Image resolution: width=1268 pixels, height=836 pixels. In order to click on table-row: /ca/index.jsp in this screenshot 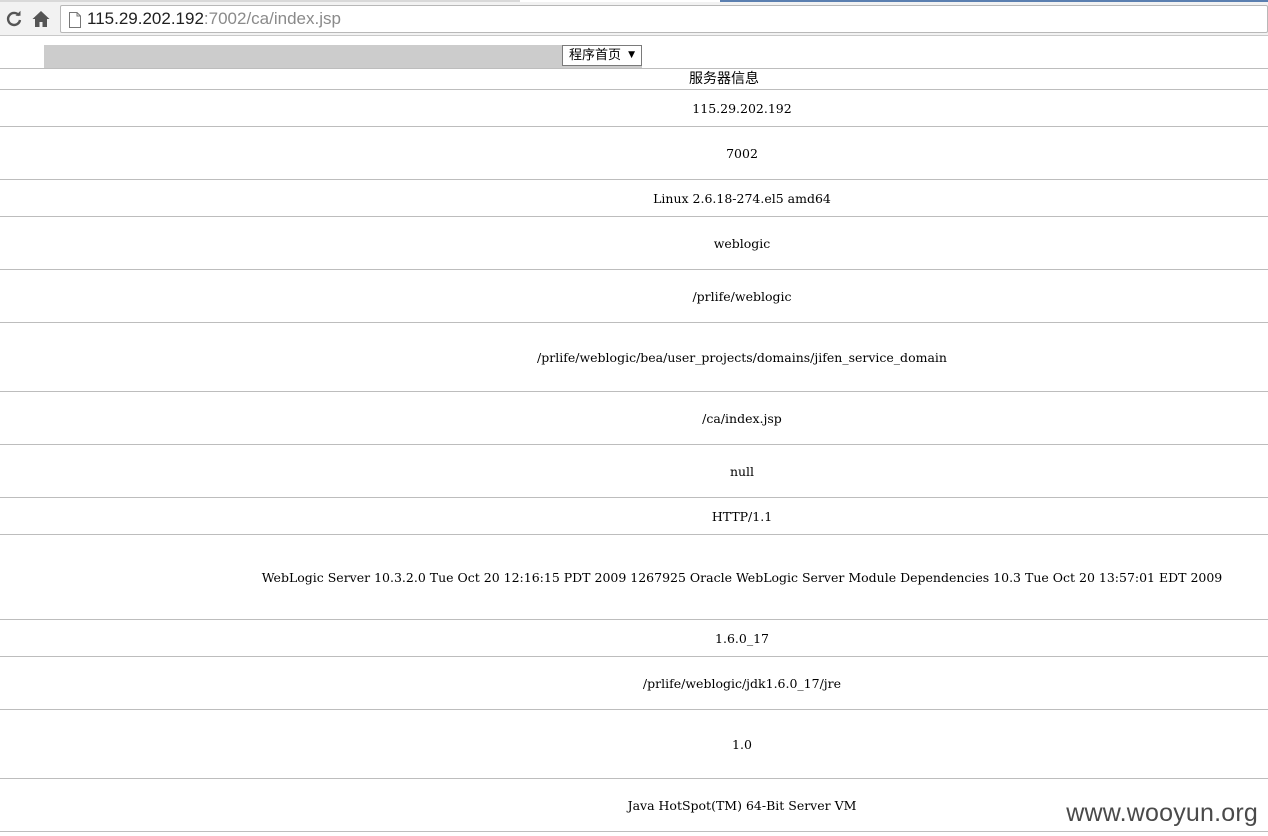, I will do `click(634, 418)`.